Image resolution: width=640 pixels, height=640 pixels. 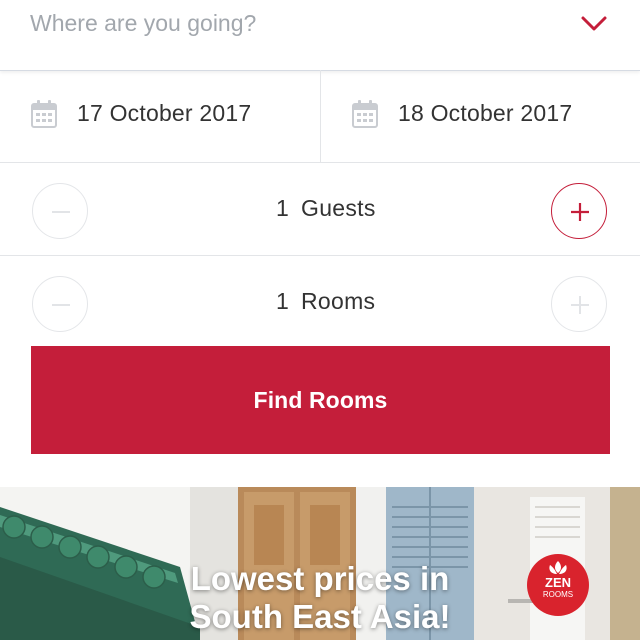 I want to click on rooms-counter: 1 Rooms, so click(x=320, y=302).